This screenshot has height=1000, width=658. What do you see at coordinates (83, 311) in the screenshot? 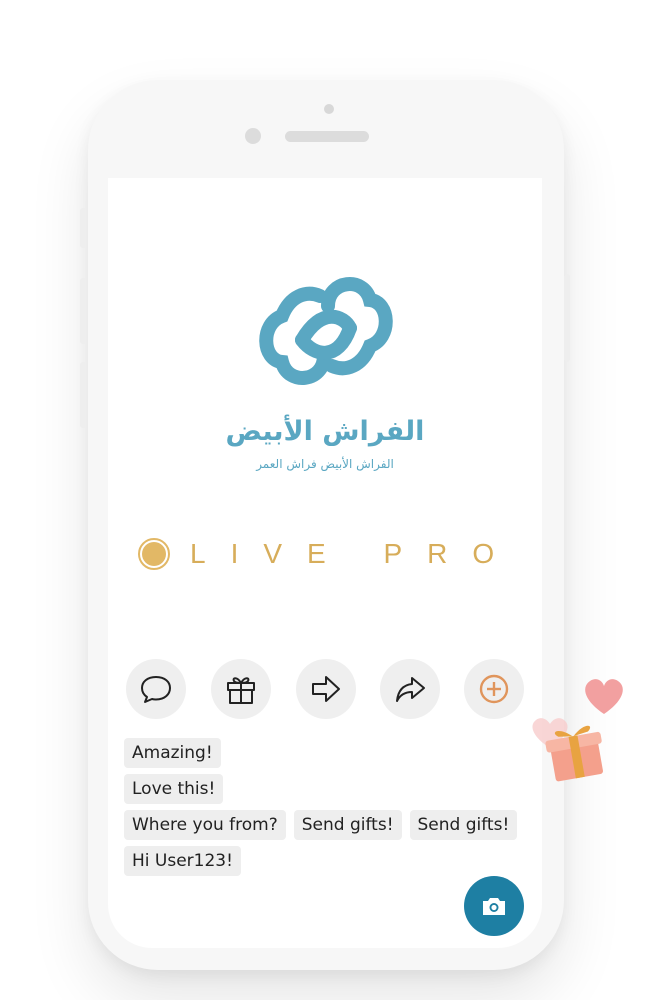
I see `volume-up-button` at bounding box center [83, 311].